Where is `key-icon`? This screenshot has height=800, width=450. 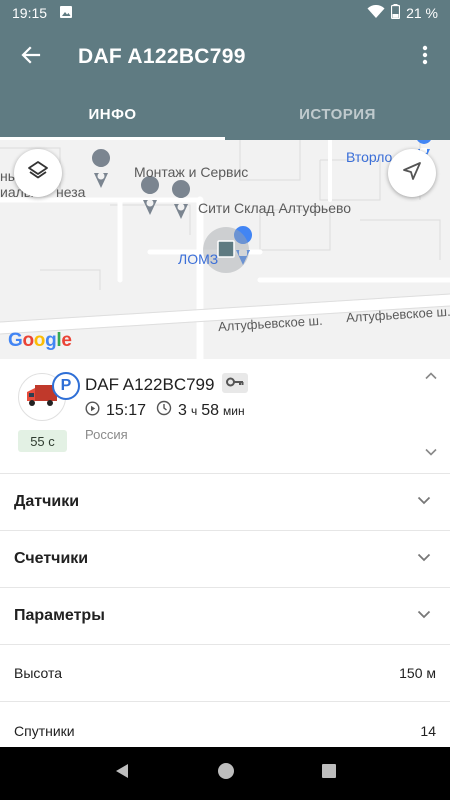 key-icon is located at coordinates (235, 383).